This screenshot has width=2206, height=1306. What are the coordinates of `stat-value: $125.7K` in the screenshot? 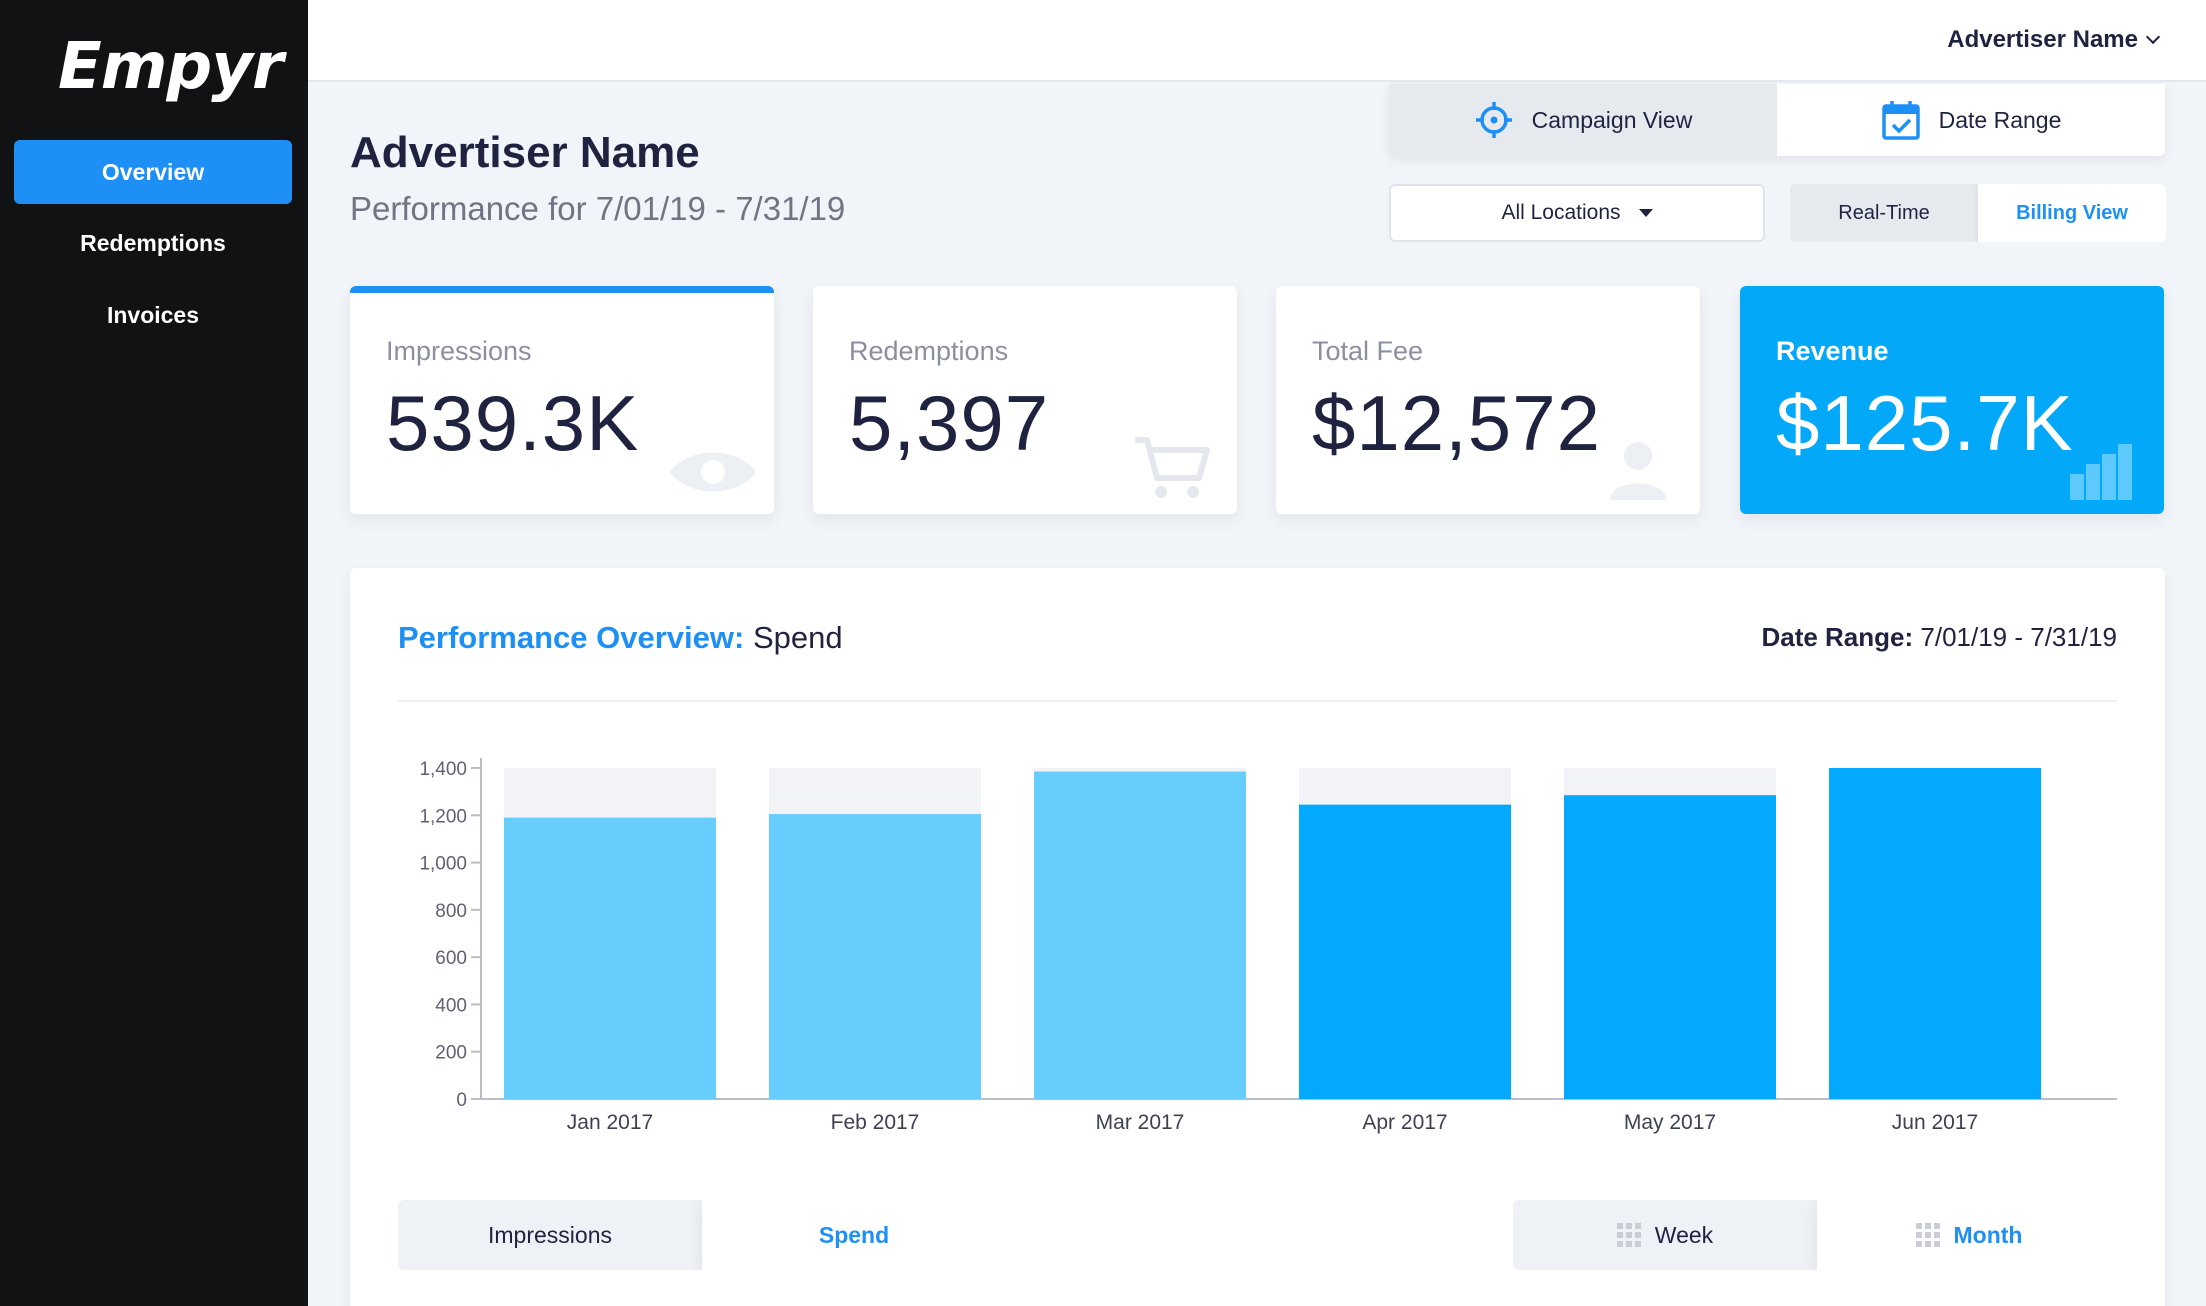 It's located at (1925, 423).